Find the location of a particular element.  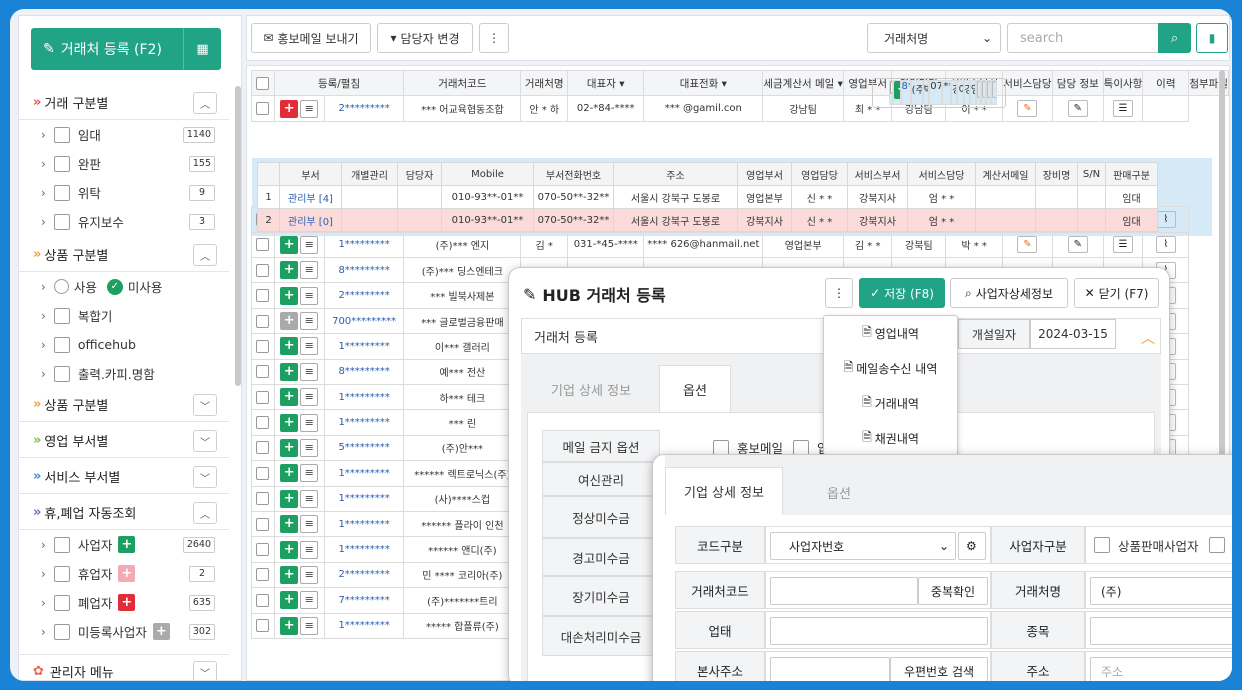

business-detail-button: ⌕ 사업자상세정보 is located at coordinates (1009, 293).